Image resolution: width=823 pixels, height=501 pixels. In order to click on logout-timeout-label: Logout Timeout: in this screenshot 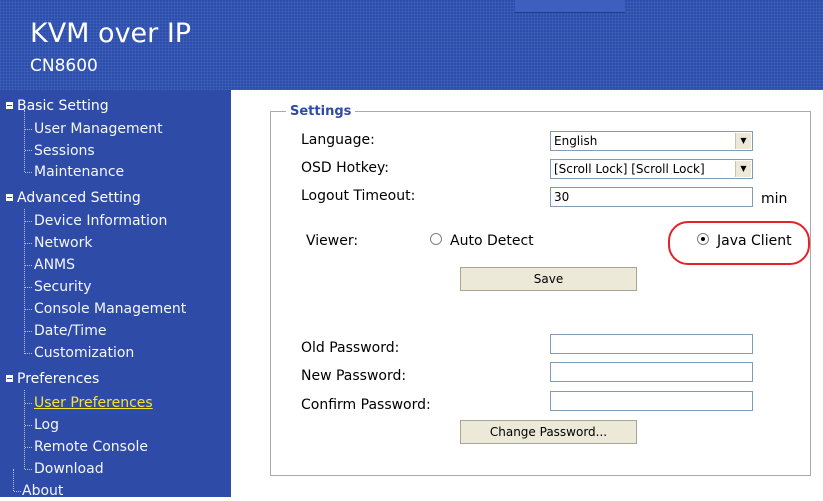, I will do `click(358, 196)`.